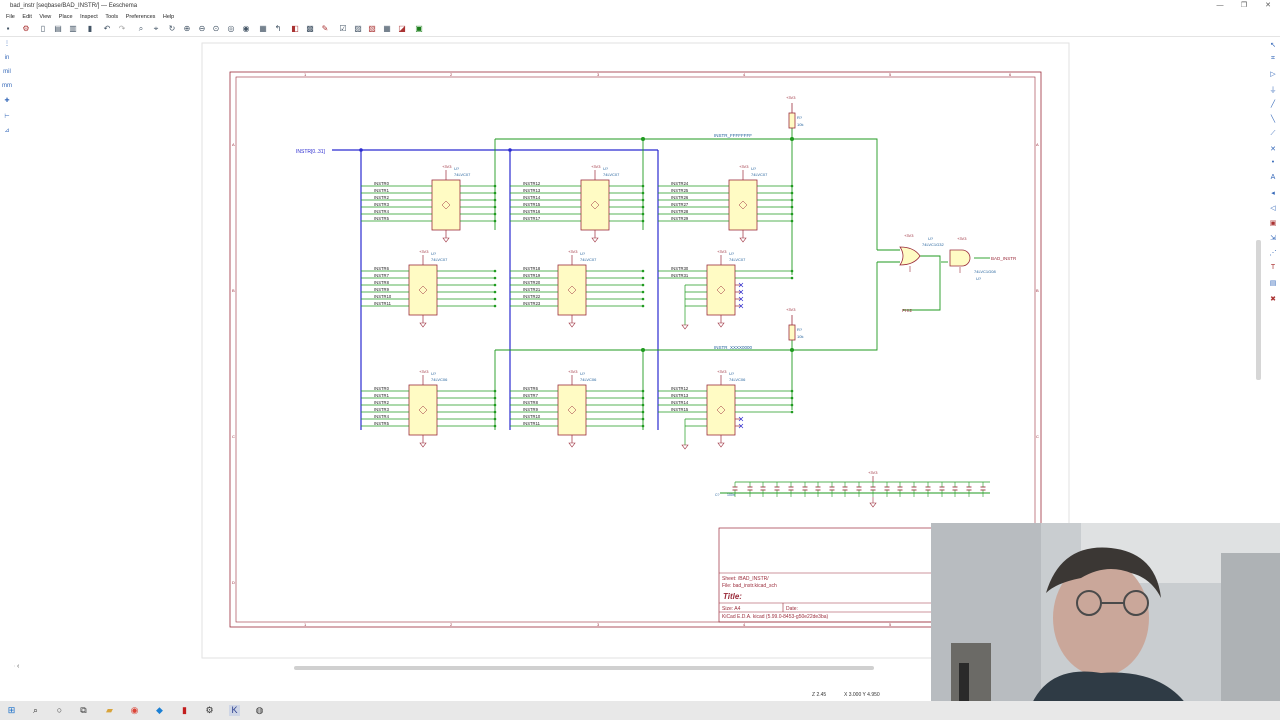 Image resolution: width=1280 pixels, height=720 pixels. Describe the element at coordinates (1273, 254) in the screenshot. I see `graphic-line-icon: ⋰` at that location.